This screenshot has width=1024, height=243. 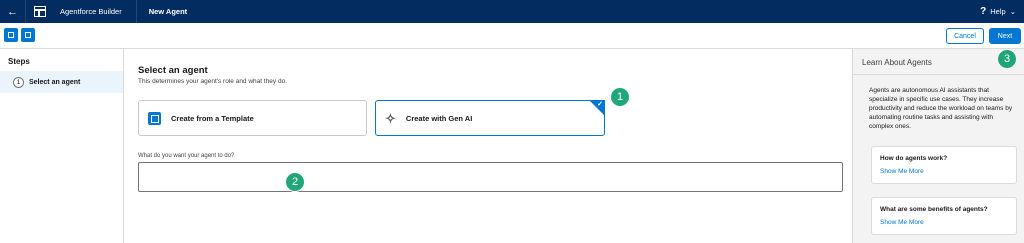 I want to click on page-title: New Agent, so click(x=168, y=11).